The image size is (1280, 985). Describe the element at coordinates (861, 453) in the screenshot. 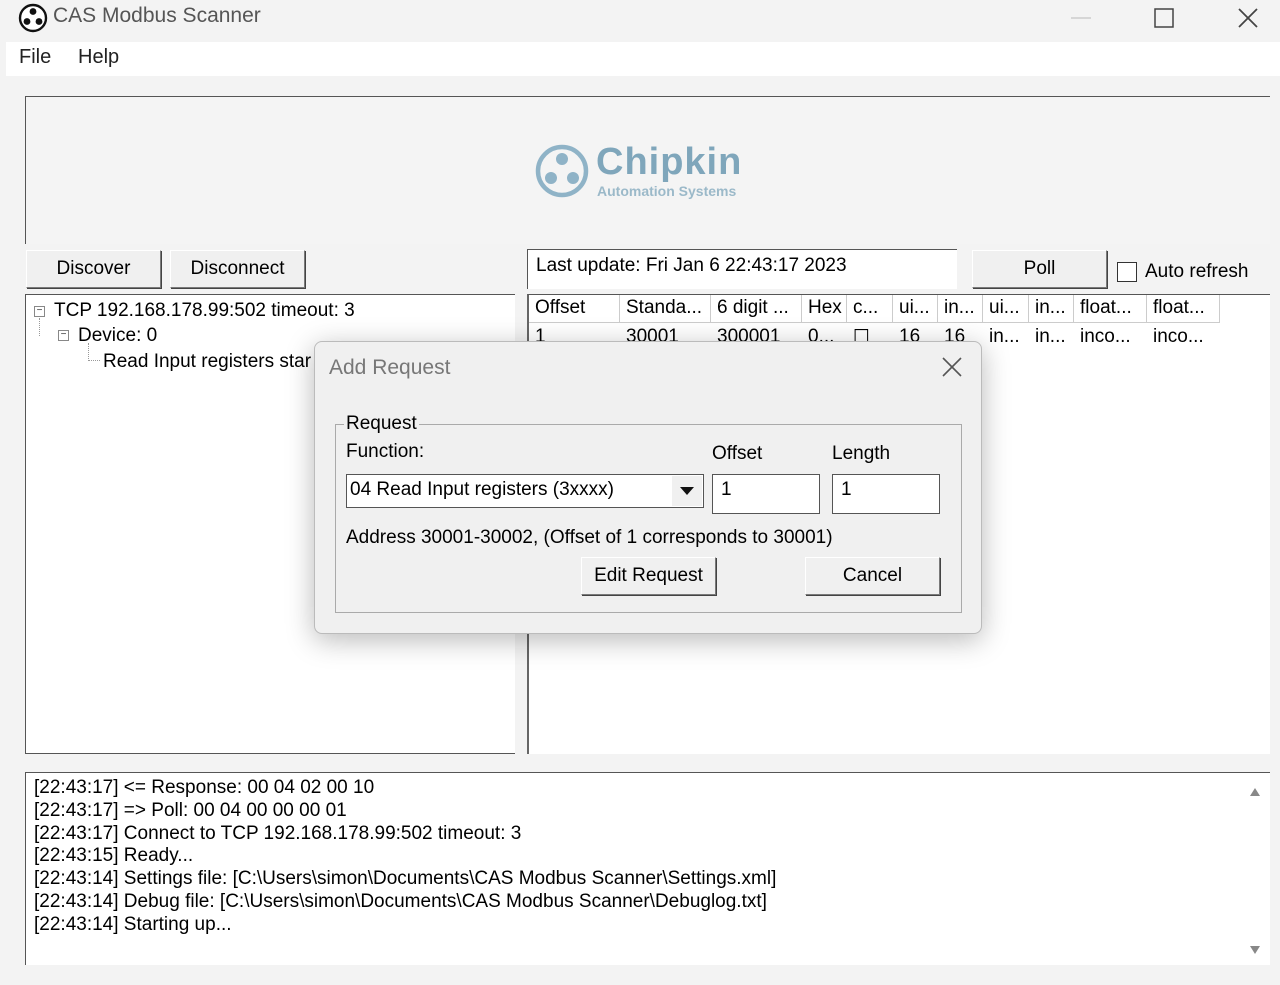

I see `length-label: Length` at that location.